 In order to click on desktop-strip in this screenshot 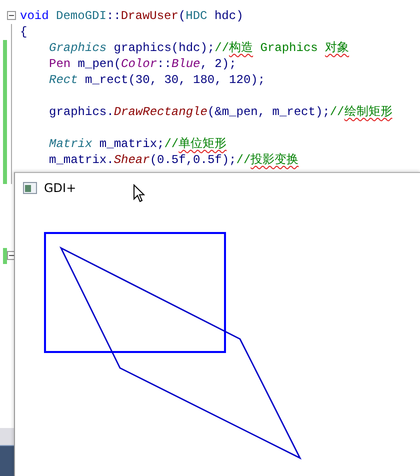, I will do `click(7, 436)`.